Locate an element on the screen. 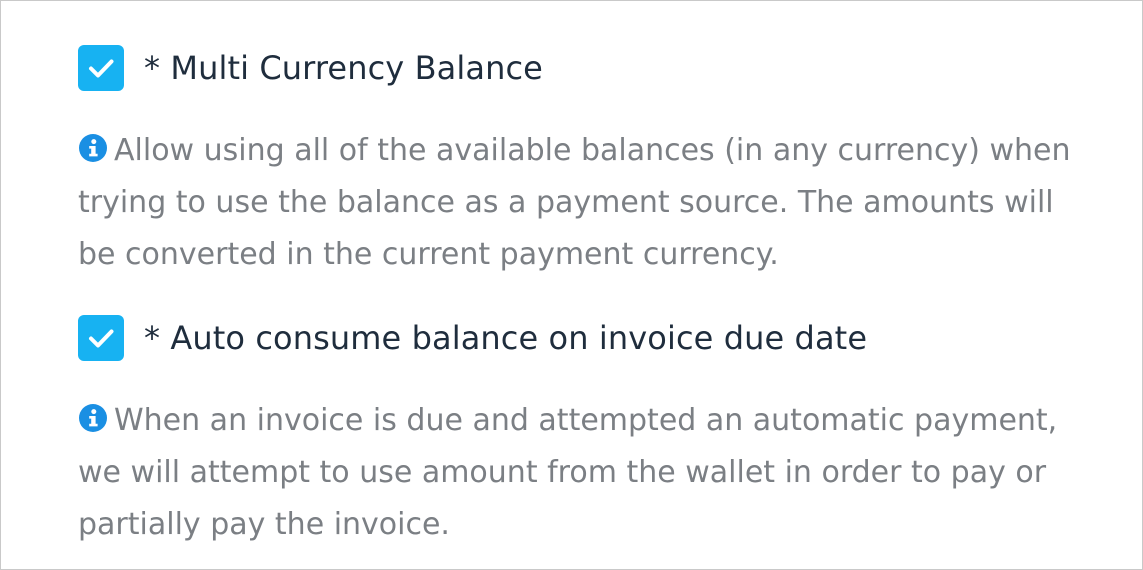 This screenshot has width=1143, height=570. auto-consume-balance-checkbox is located at coordinates (101, 338).